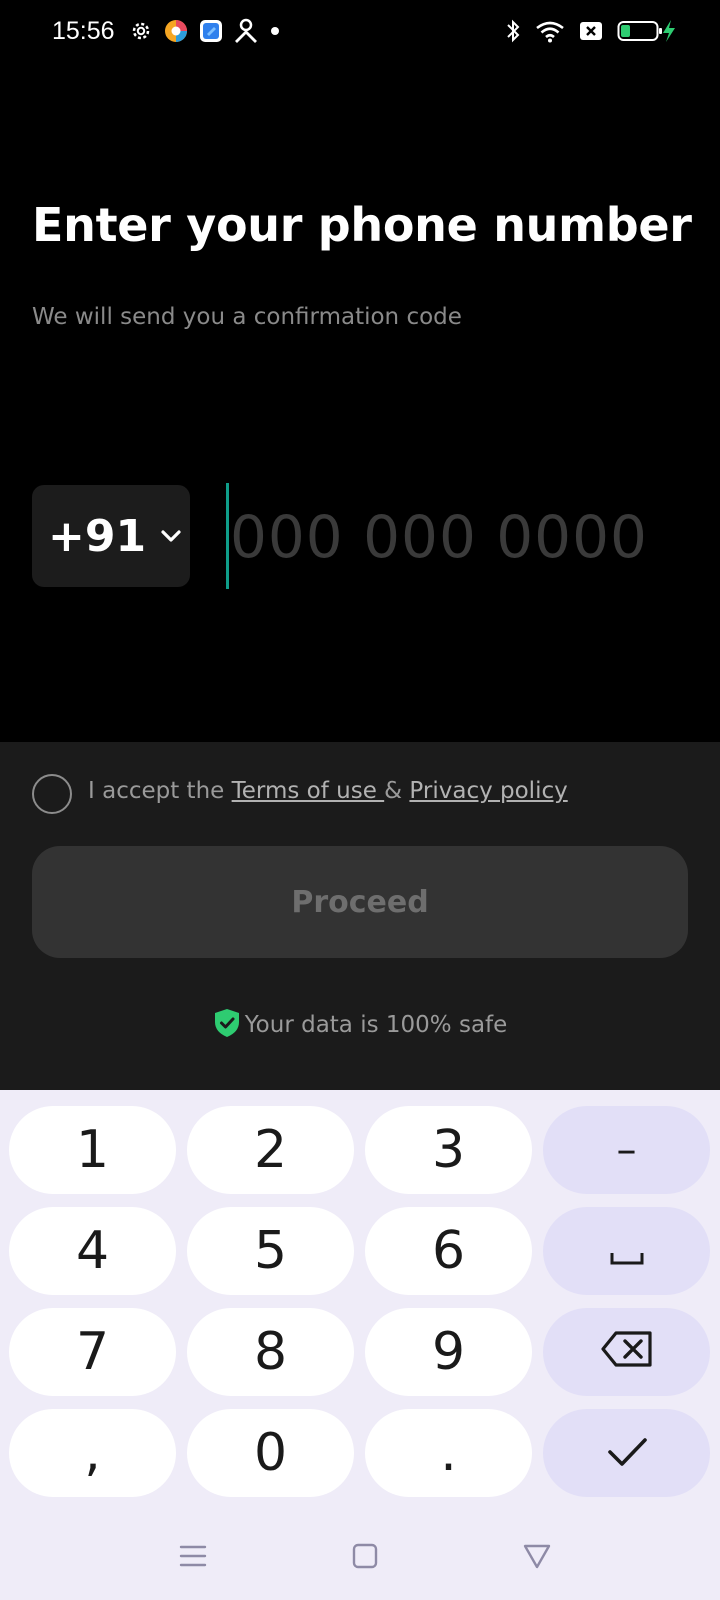 This screenshot has width=720, height=1600. I want to click on check-icon, so click(627, 1453).